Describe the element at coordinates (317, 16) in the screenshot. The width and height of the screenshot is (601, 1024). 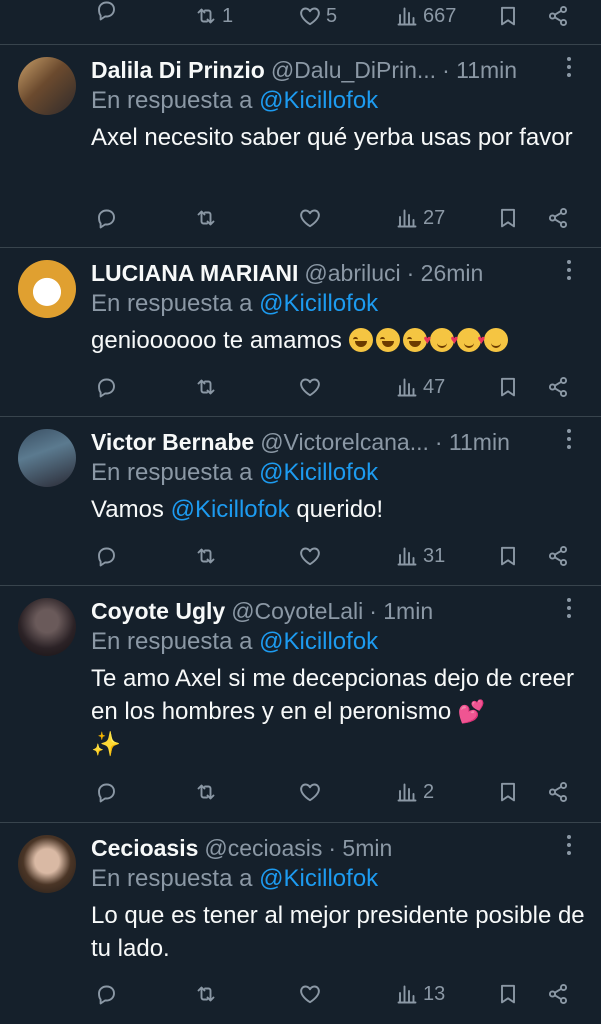
I see `like-button: 5` at that location.